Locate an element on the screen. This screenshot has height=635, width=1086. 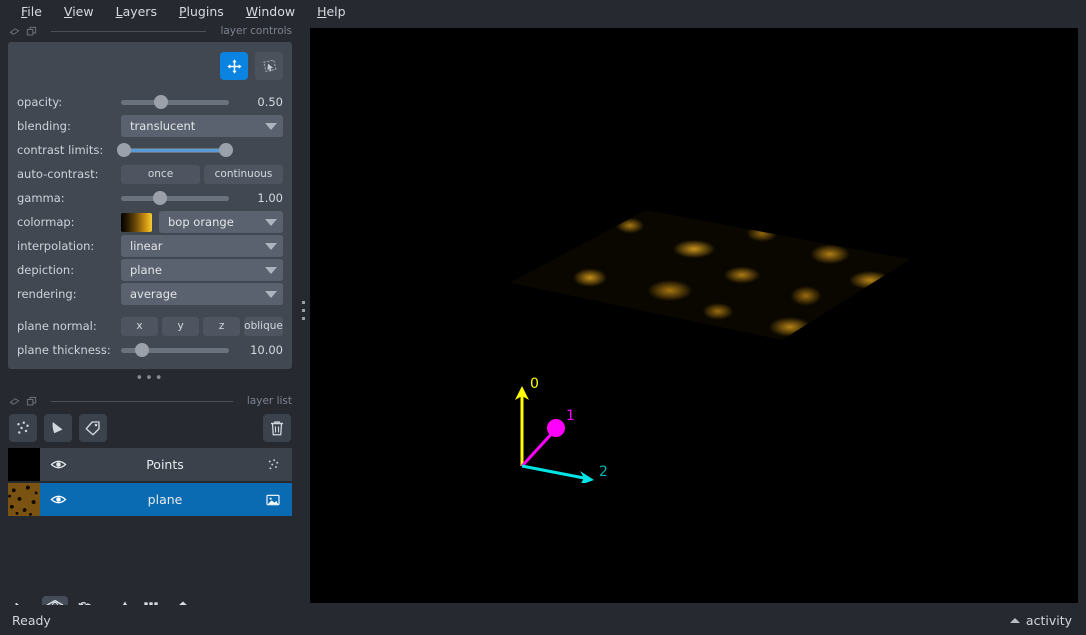
colormap-label: colormap: is located at coordinates (46, 222).